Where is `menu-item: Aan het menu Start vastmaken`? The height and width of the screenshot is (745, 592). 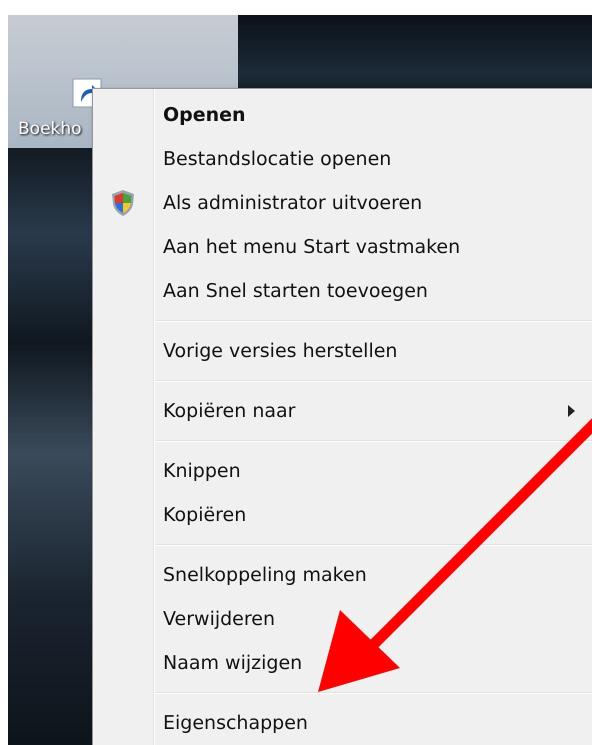 menu-item: Aan het menu Start vastmaken is located at coordinates (342, 247).